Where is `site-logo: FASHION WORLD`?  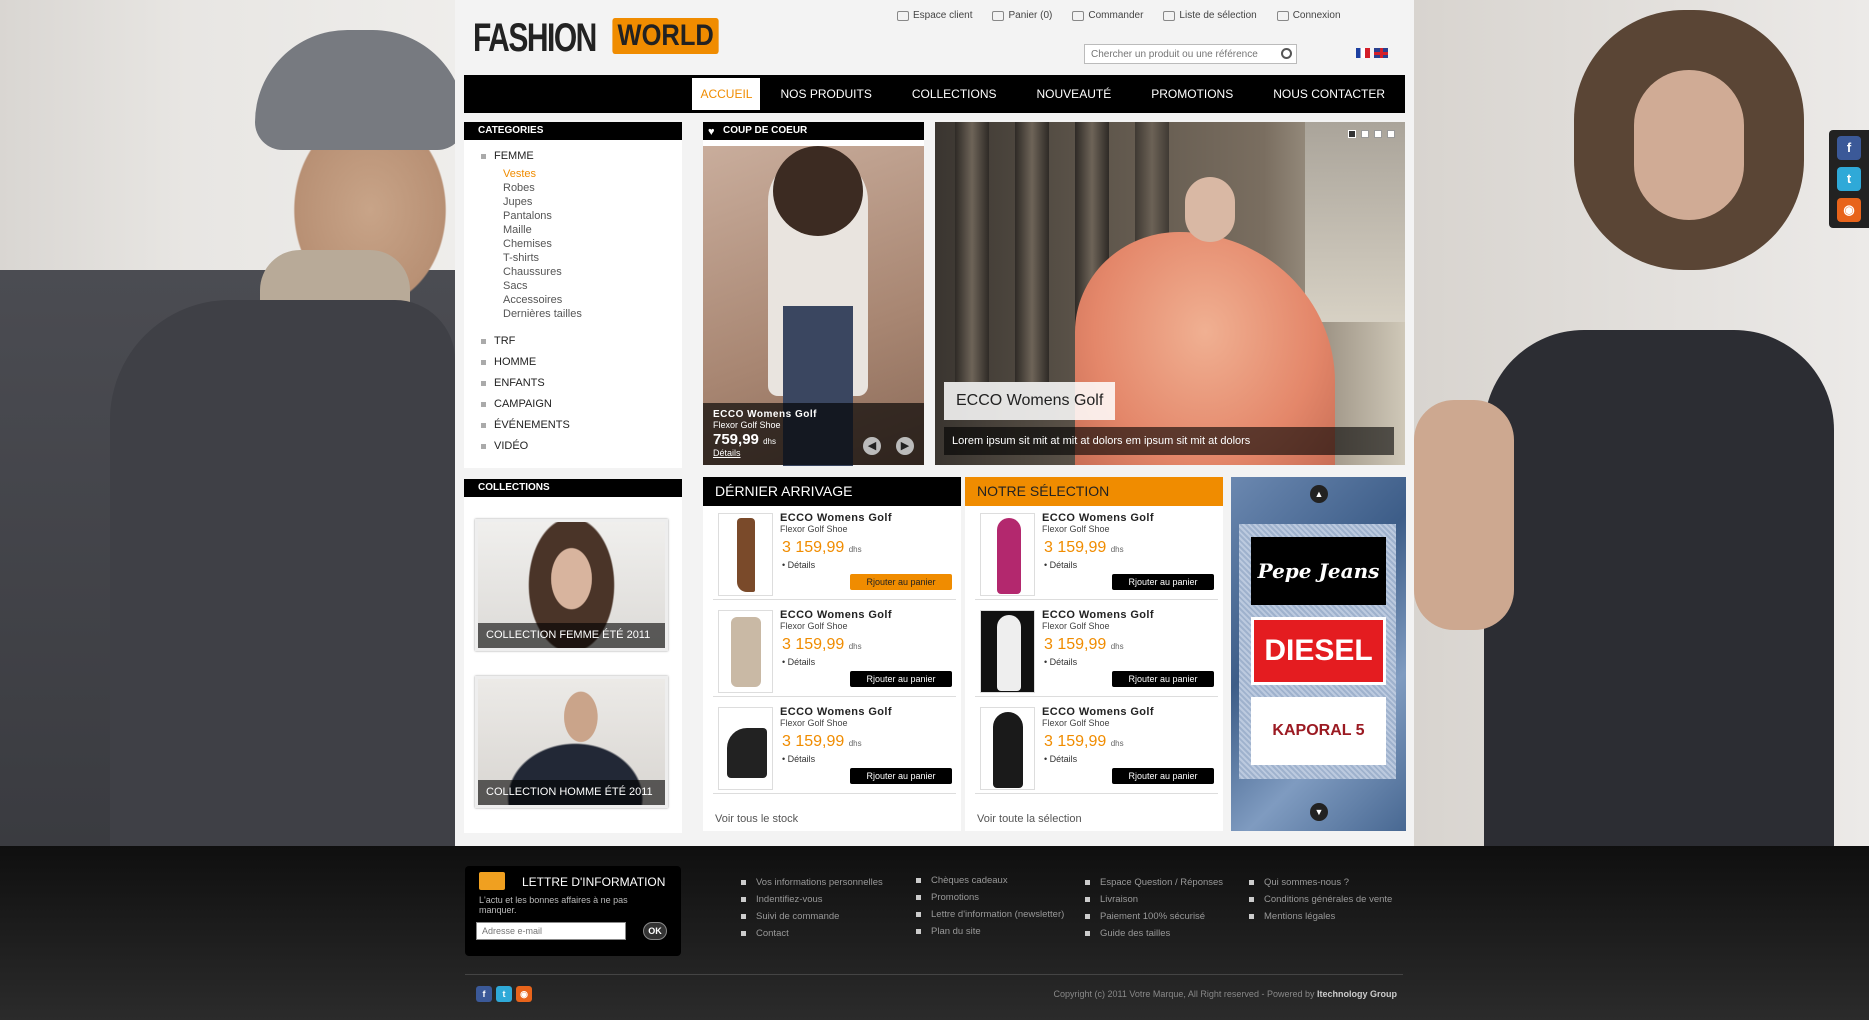
site-logo: FASHION WORLD is located at coordinates (600, 42).